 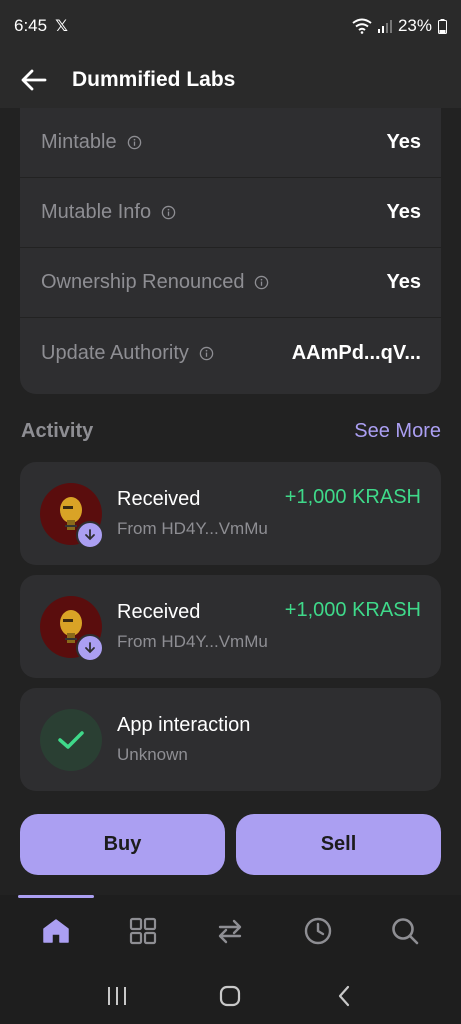 I want to click on info-label: Mintable, so click(x=79, y=142).